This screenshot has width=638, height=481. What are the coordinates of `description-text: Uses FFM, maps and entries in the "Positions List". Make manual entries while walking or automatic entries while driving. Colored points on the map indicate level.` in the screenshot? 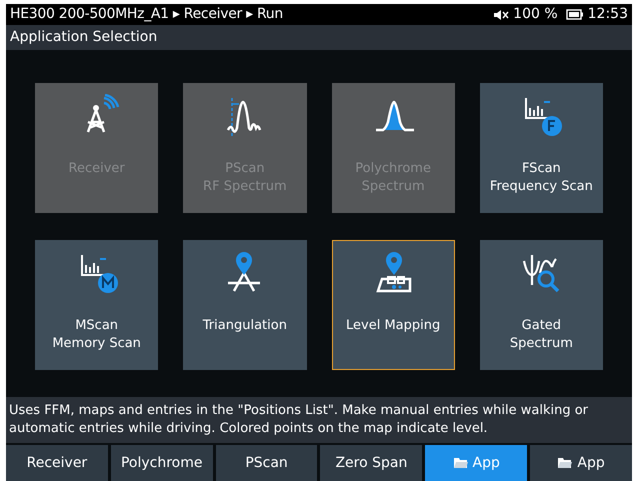 It's located at (299, 420).